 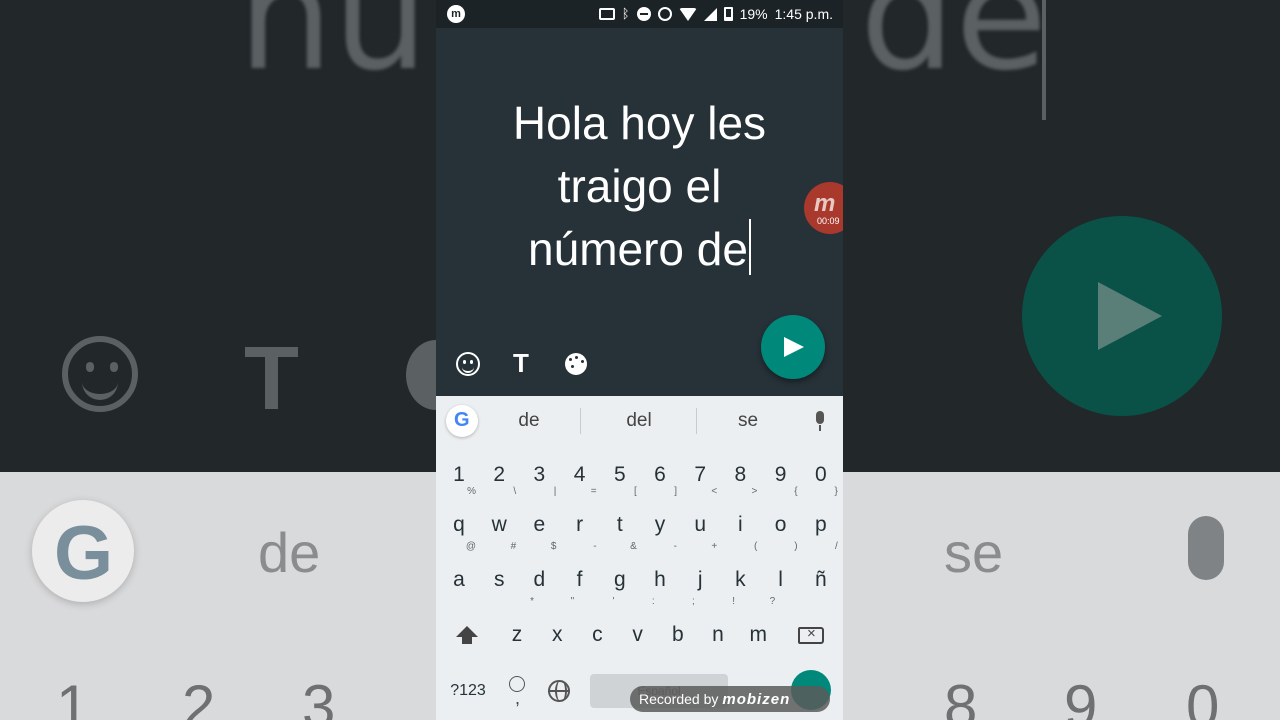 I want to click on status-text-input: Hola hoy les traigo el número de, so click(x=639, y=186).